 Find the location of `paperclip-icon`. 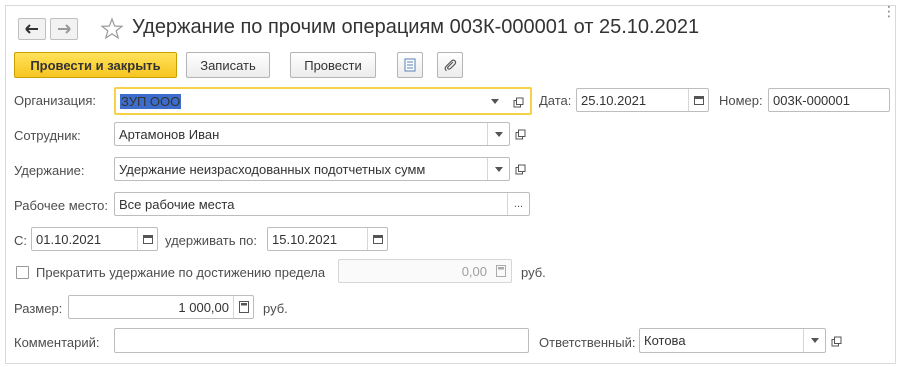

paperclip-icon is located at coordinates (450, 65).